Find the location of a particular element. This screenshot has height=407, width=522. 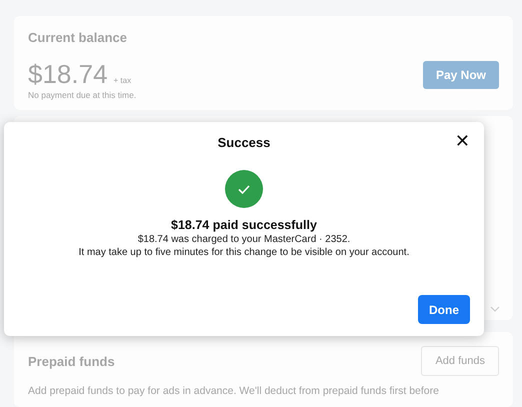

card-title: Current balance is located at coordinates (78, 37).